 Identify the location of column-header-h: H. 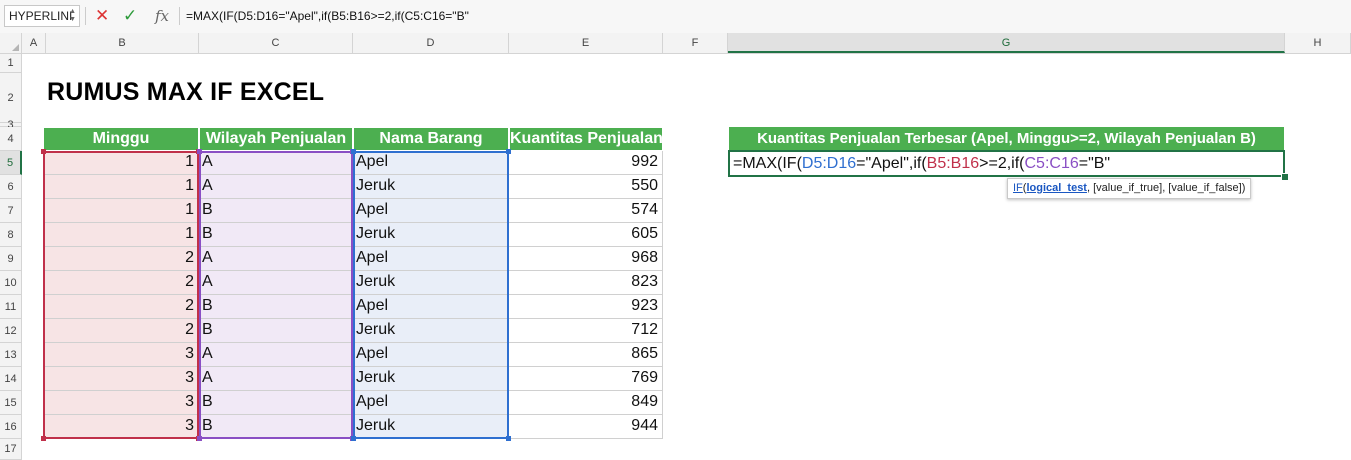
(1318, 43).